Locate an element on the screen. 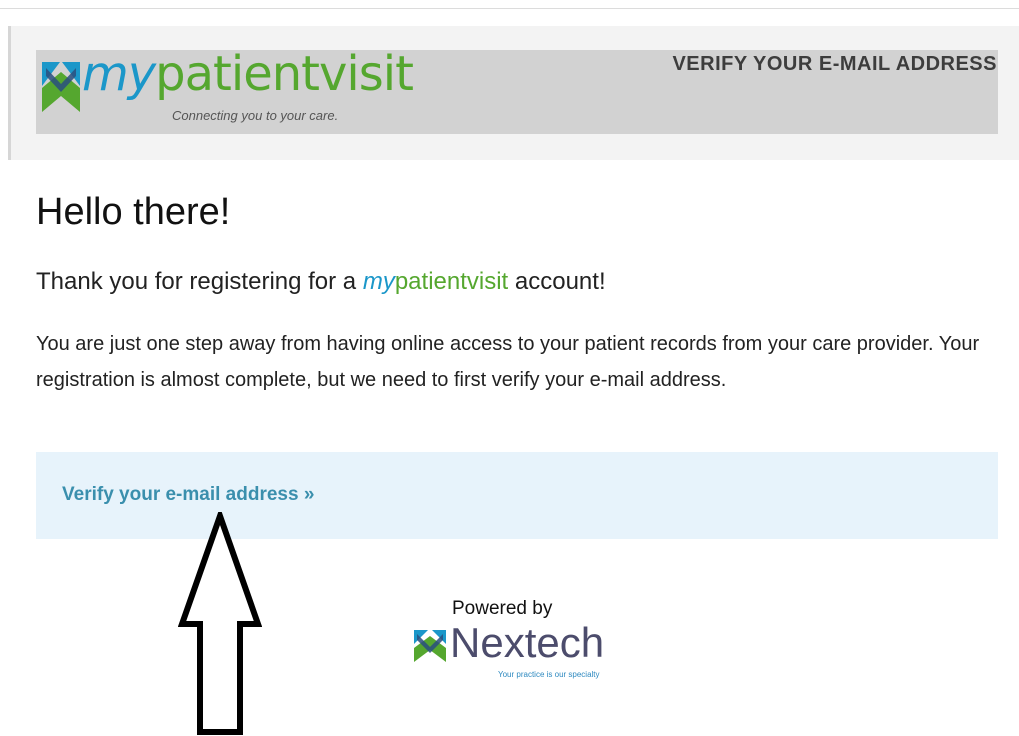 The image size is (1019, 736). brand-italic: my is located at coordinates (378, 281).